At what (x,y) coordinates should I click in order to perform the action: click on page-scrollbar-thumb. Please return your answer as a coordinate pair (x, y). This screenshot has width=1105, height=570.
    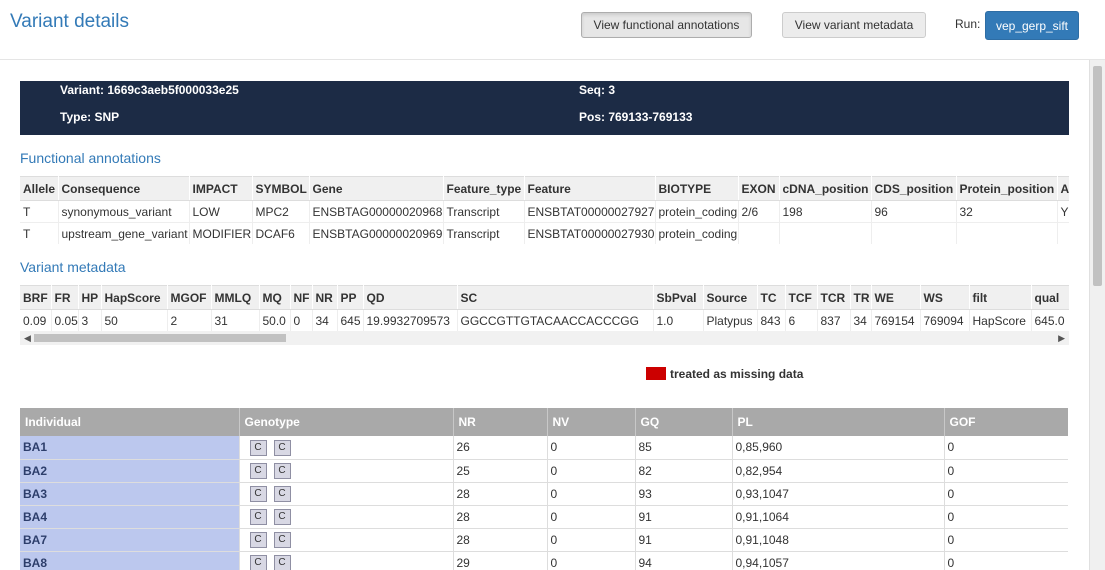
    Looking at the image, I should click on (1097, 176).